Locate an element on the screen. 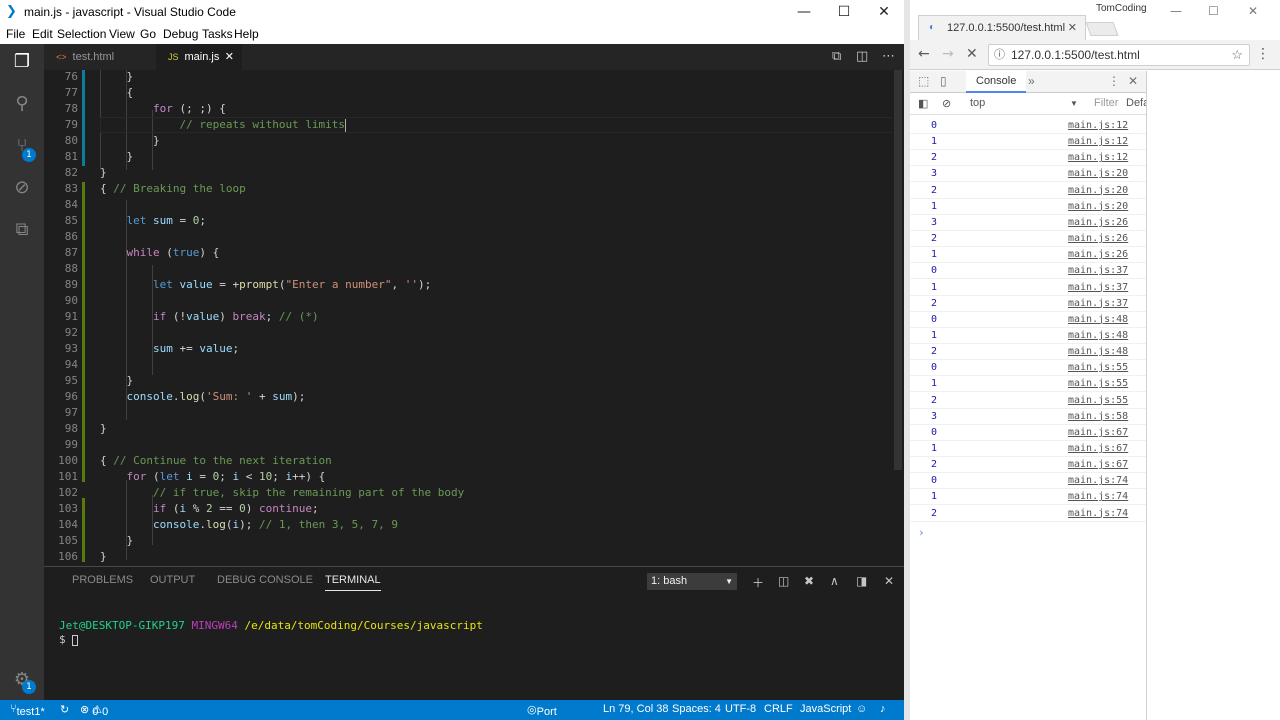 The width and height of the screenshot is (1280, 720). cursor-position: Ln 79, Col 38 is located at coordinates (635, 709).